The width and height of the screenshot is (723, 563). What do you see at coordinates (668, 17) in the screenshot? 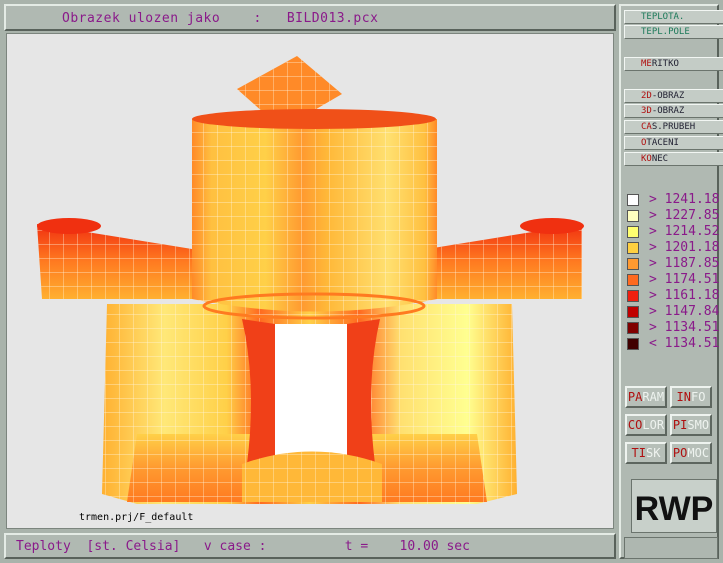
I see `menu-label: PLOTA.` at bounding box center [668, 17].